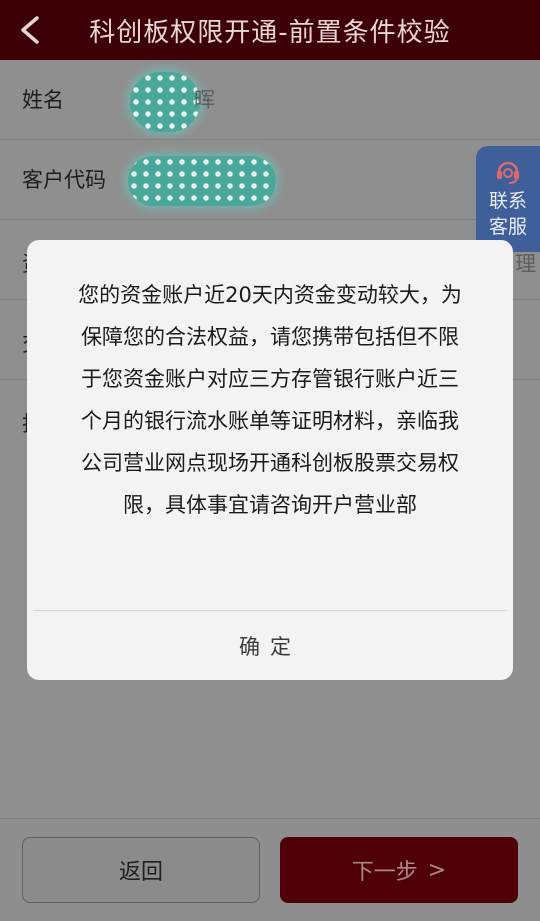 The height and width of the screenshot is (921, 540). What do you see at coordinates (384, 872) in the screenshot?
I see `next-step-label: 下一步` at bounding box center [384, 872].